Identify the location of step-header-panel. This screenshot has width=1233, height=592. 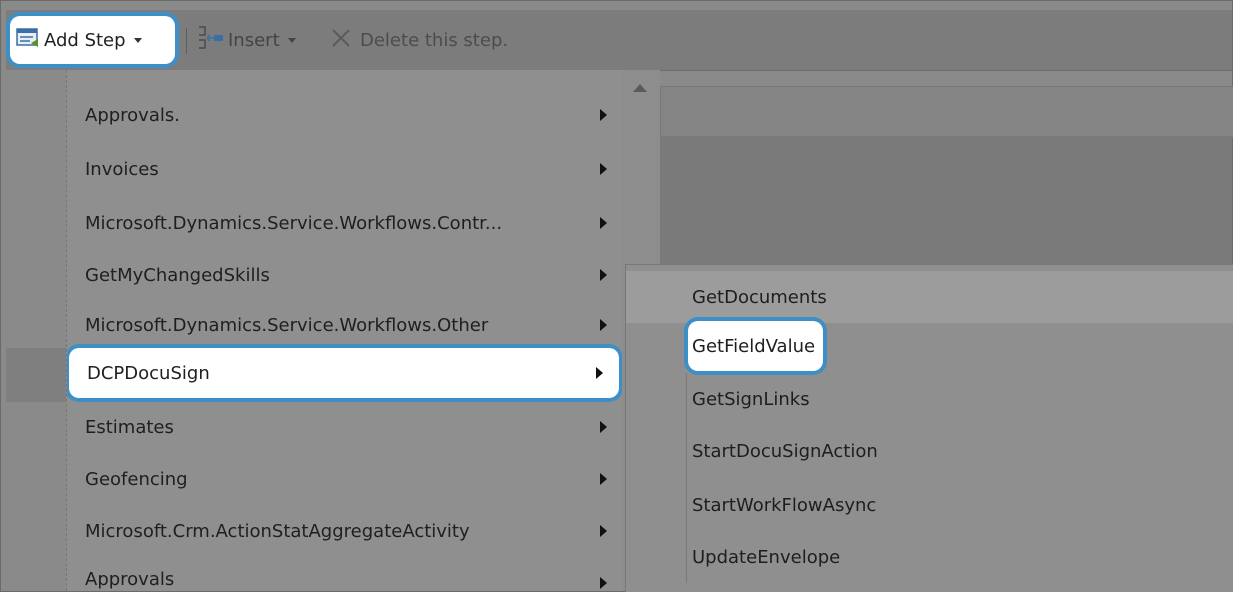
(946, 112).